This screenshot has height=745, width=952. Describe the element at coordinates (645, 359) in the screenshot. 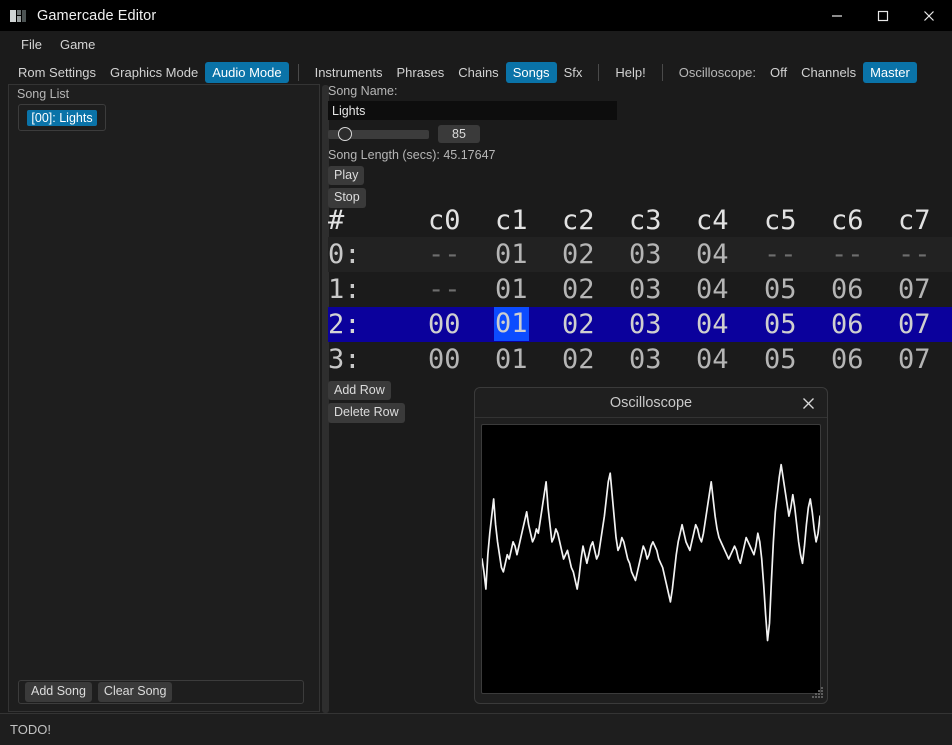

I see `tracker-cell-r3-c3: 03` at that location.